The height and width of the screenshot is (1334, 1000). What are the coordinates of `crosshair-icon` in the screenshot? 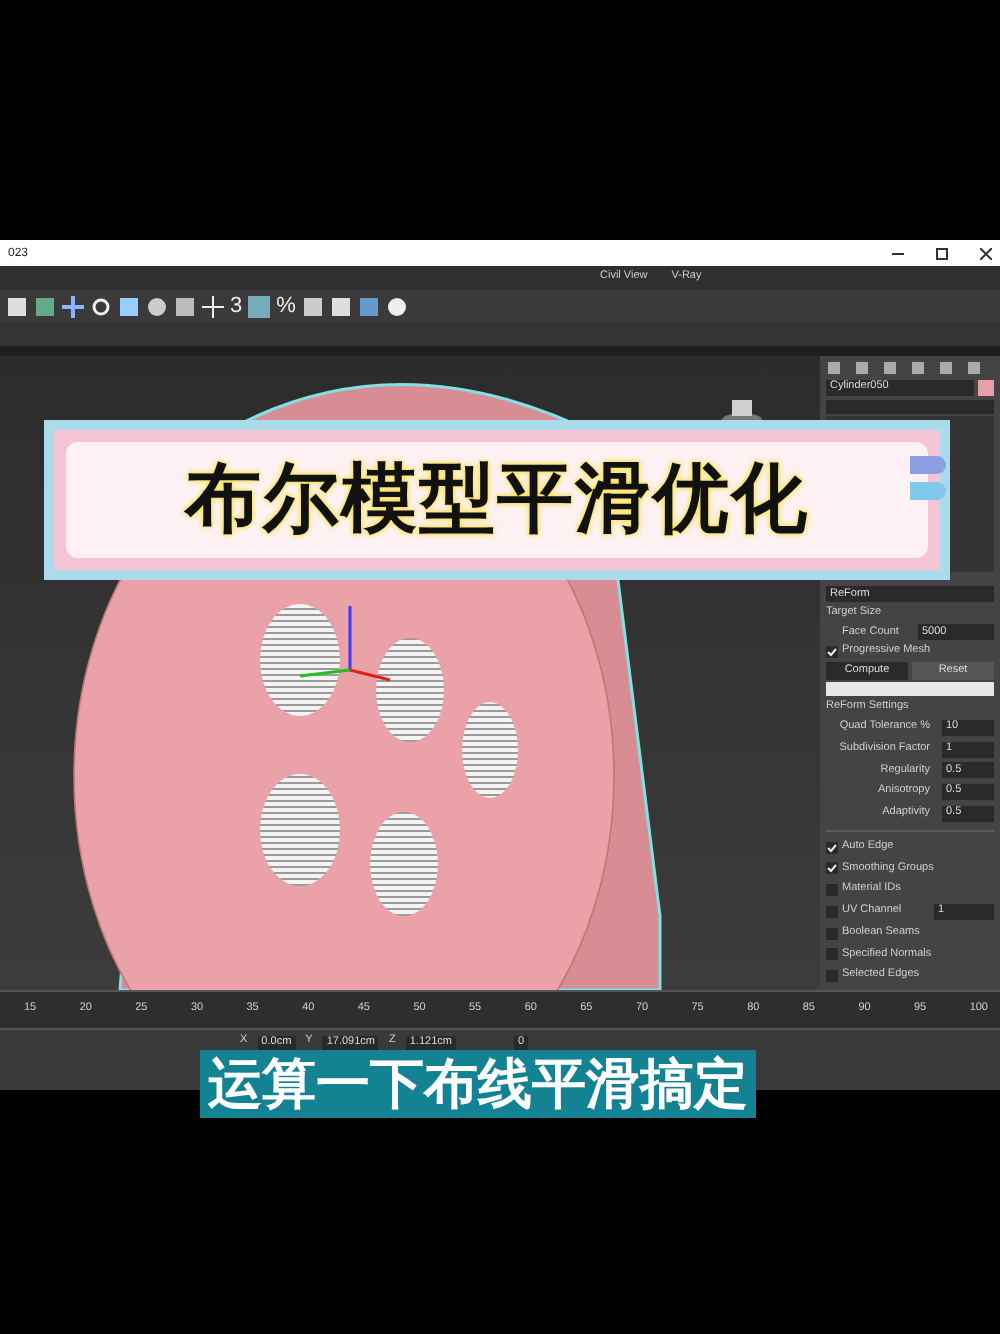 It's located at (213, 306).